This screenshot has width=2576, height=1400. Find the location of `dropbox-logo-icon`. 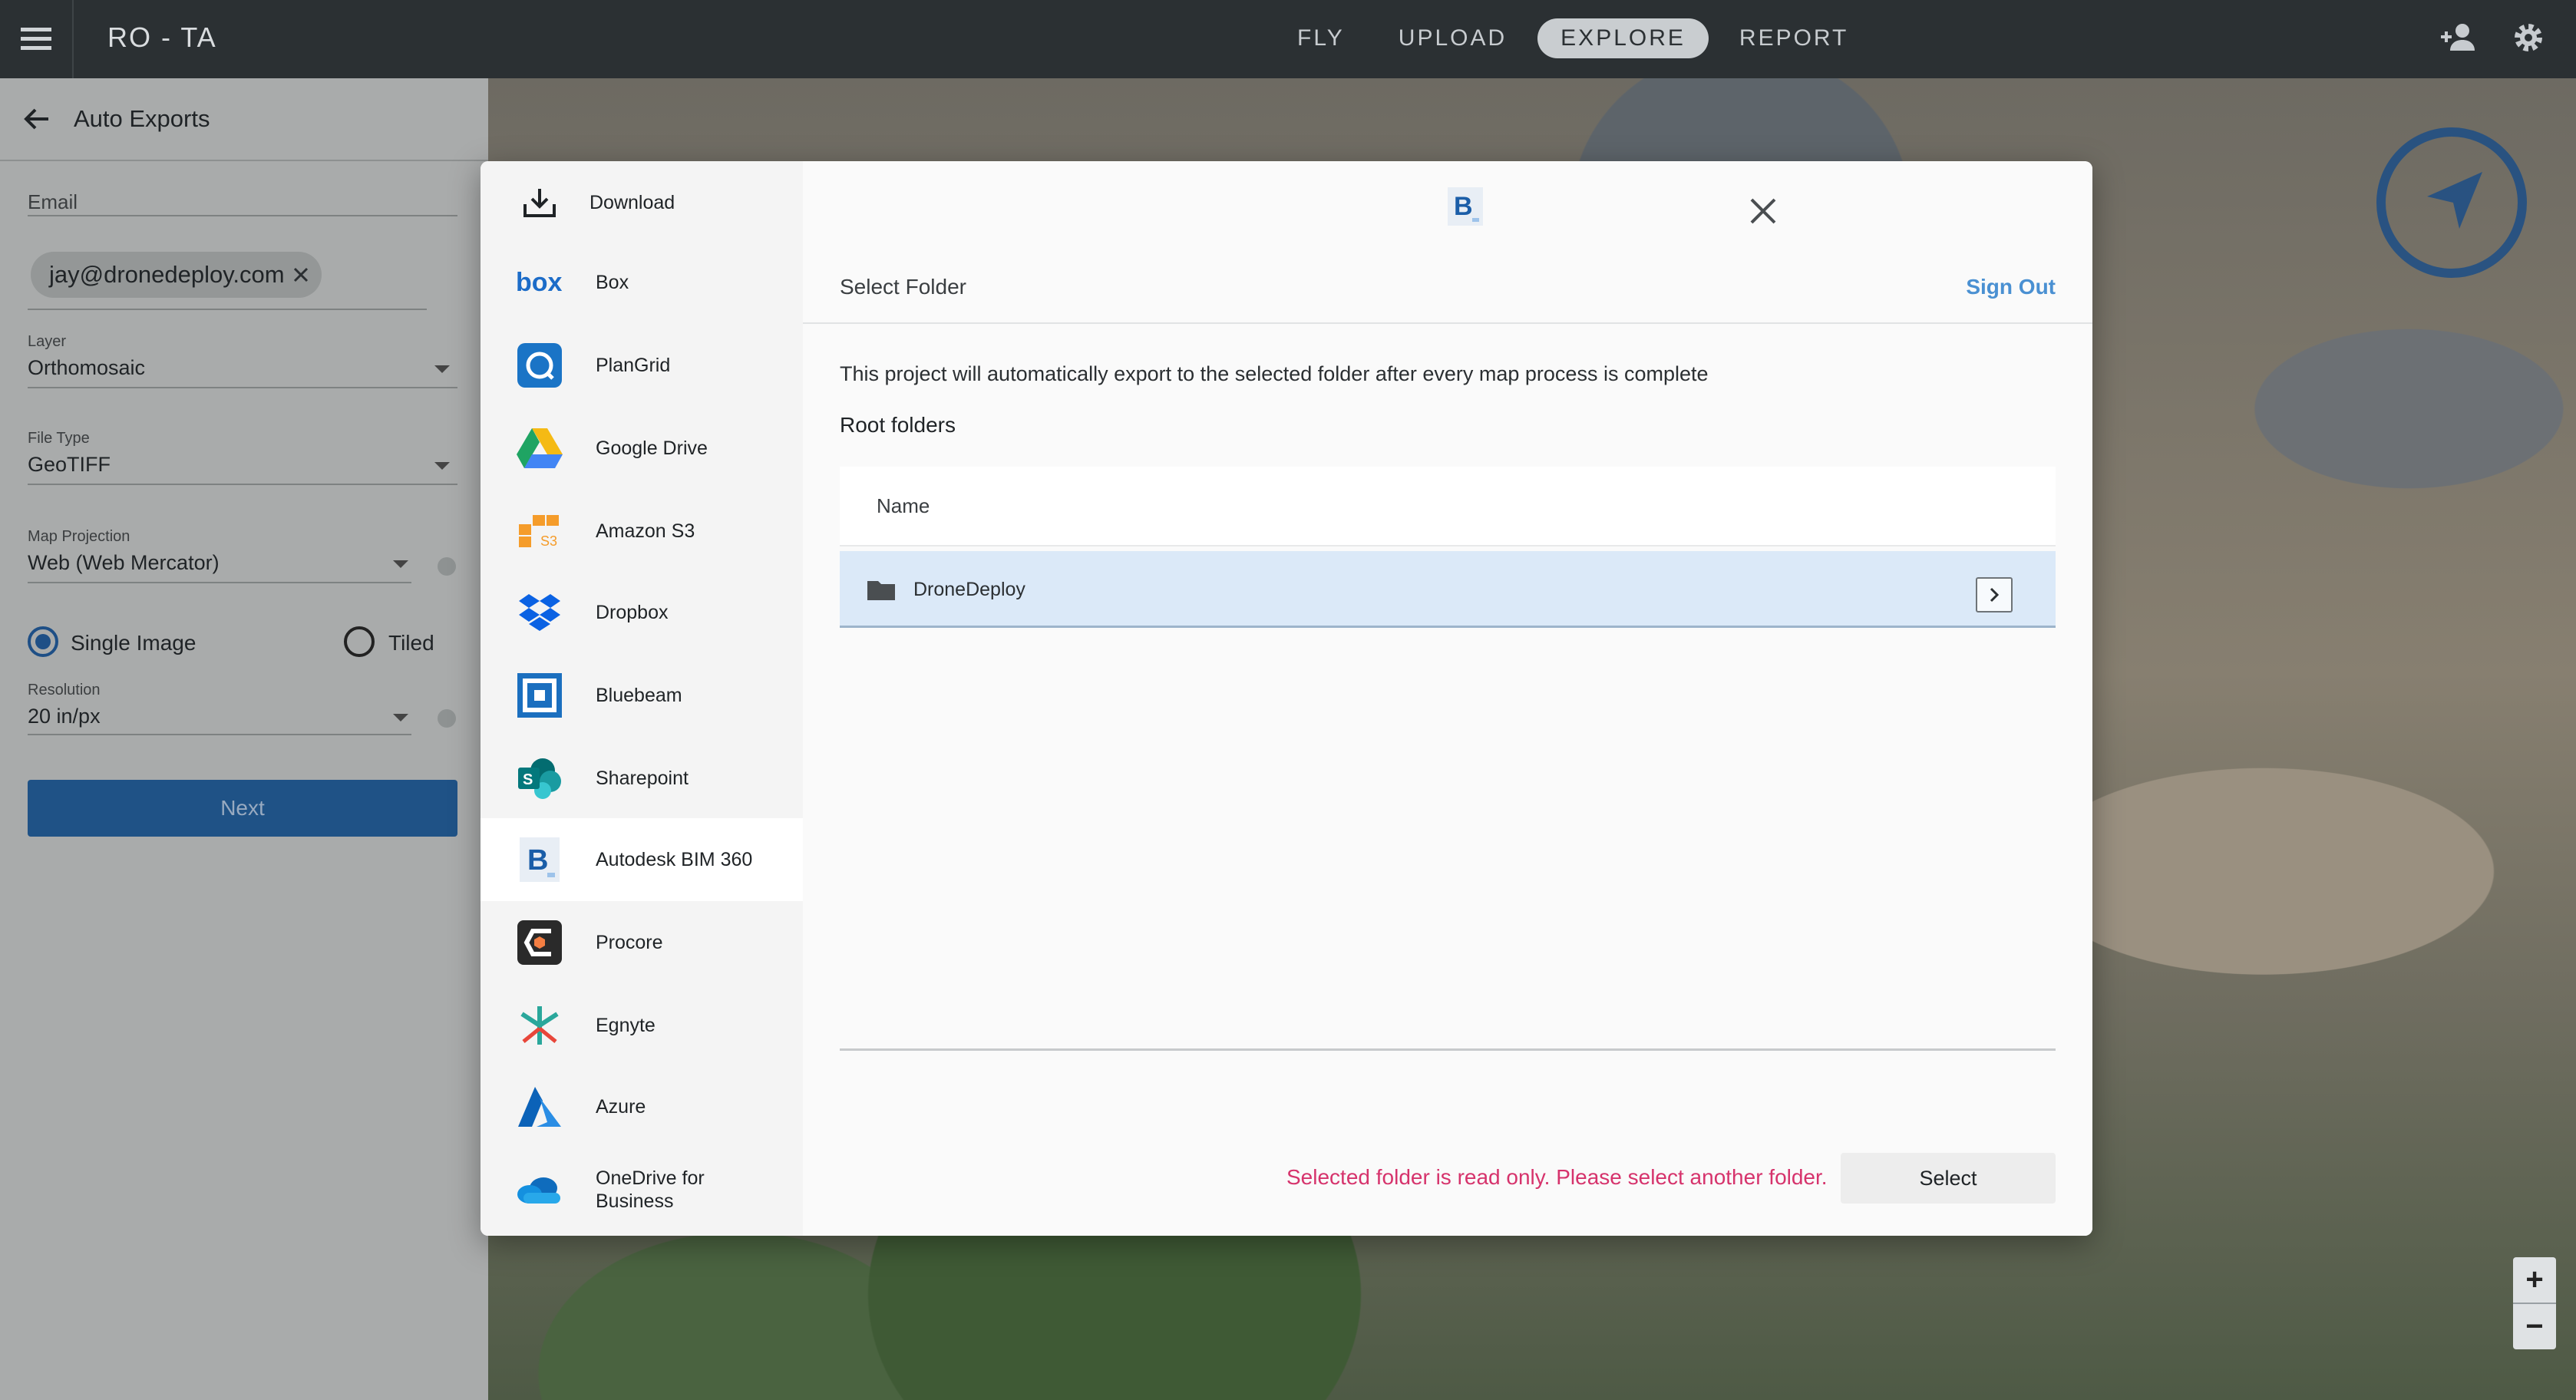

dropbox-logo-icon is located at coordinates (539, 612).